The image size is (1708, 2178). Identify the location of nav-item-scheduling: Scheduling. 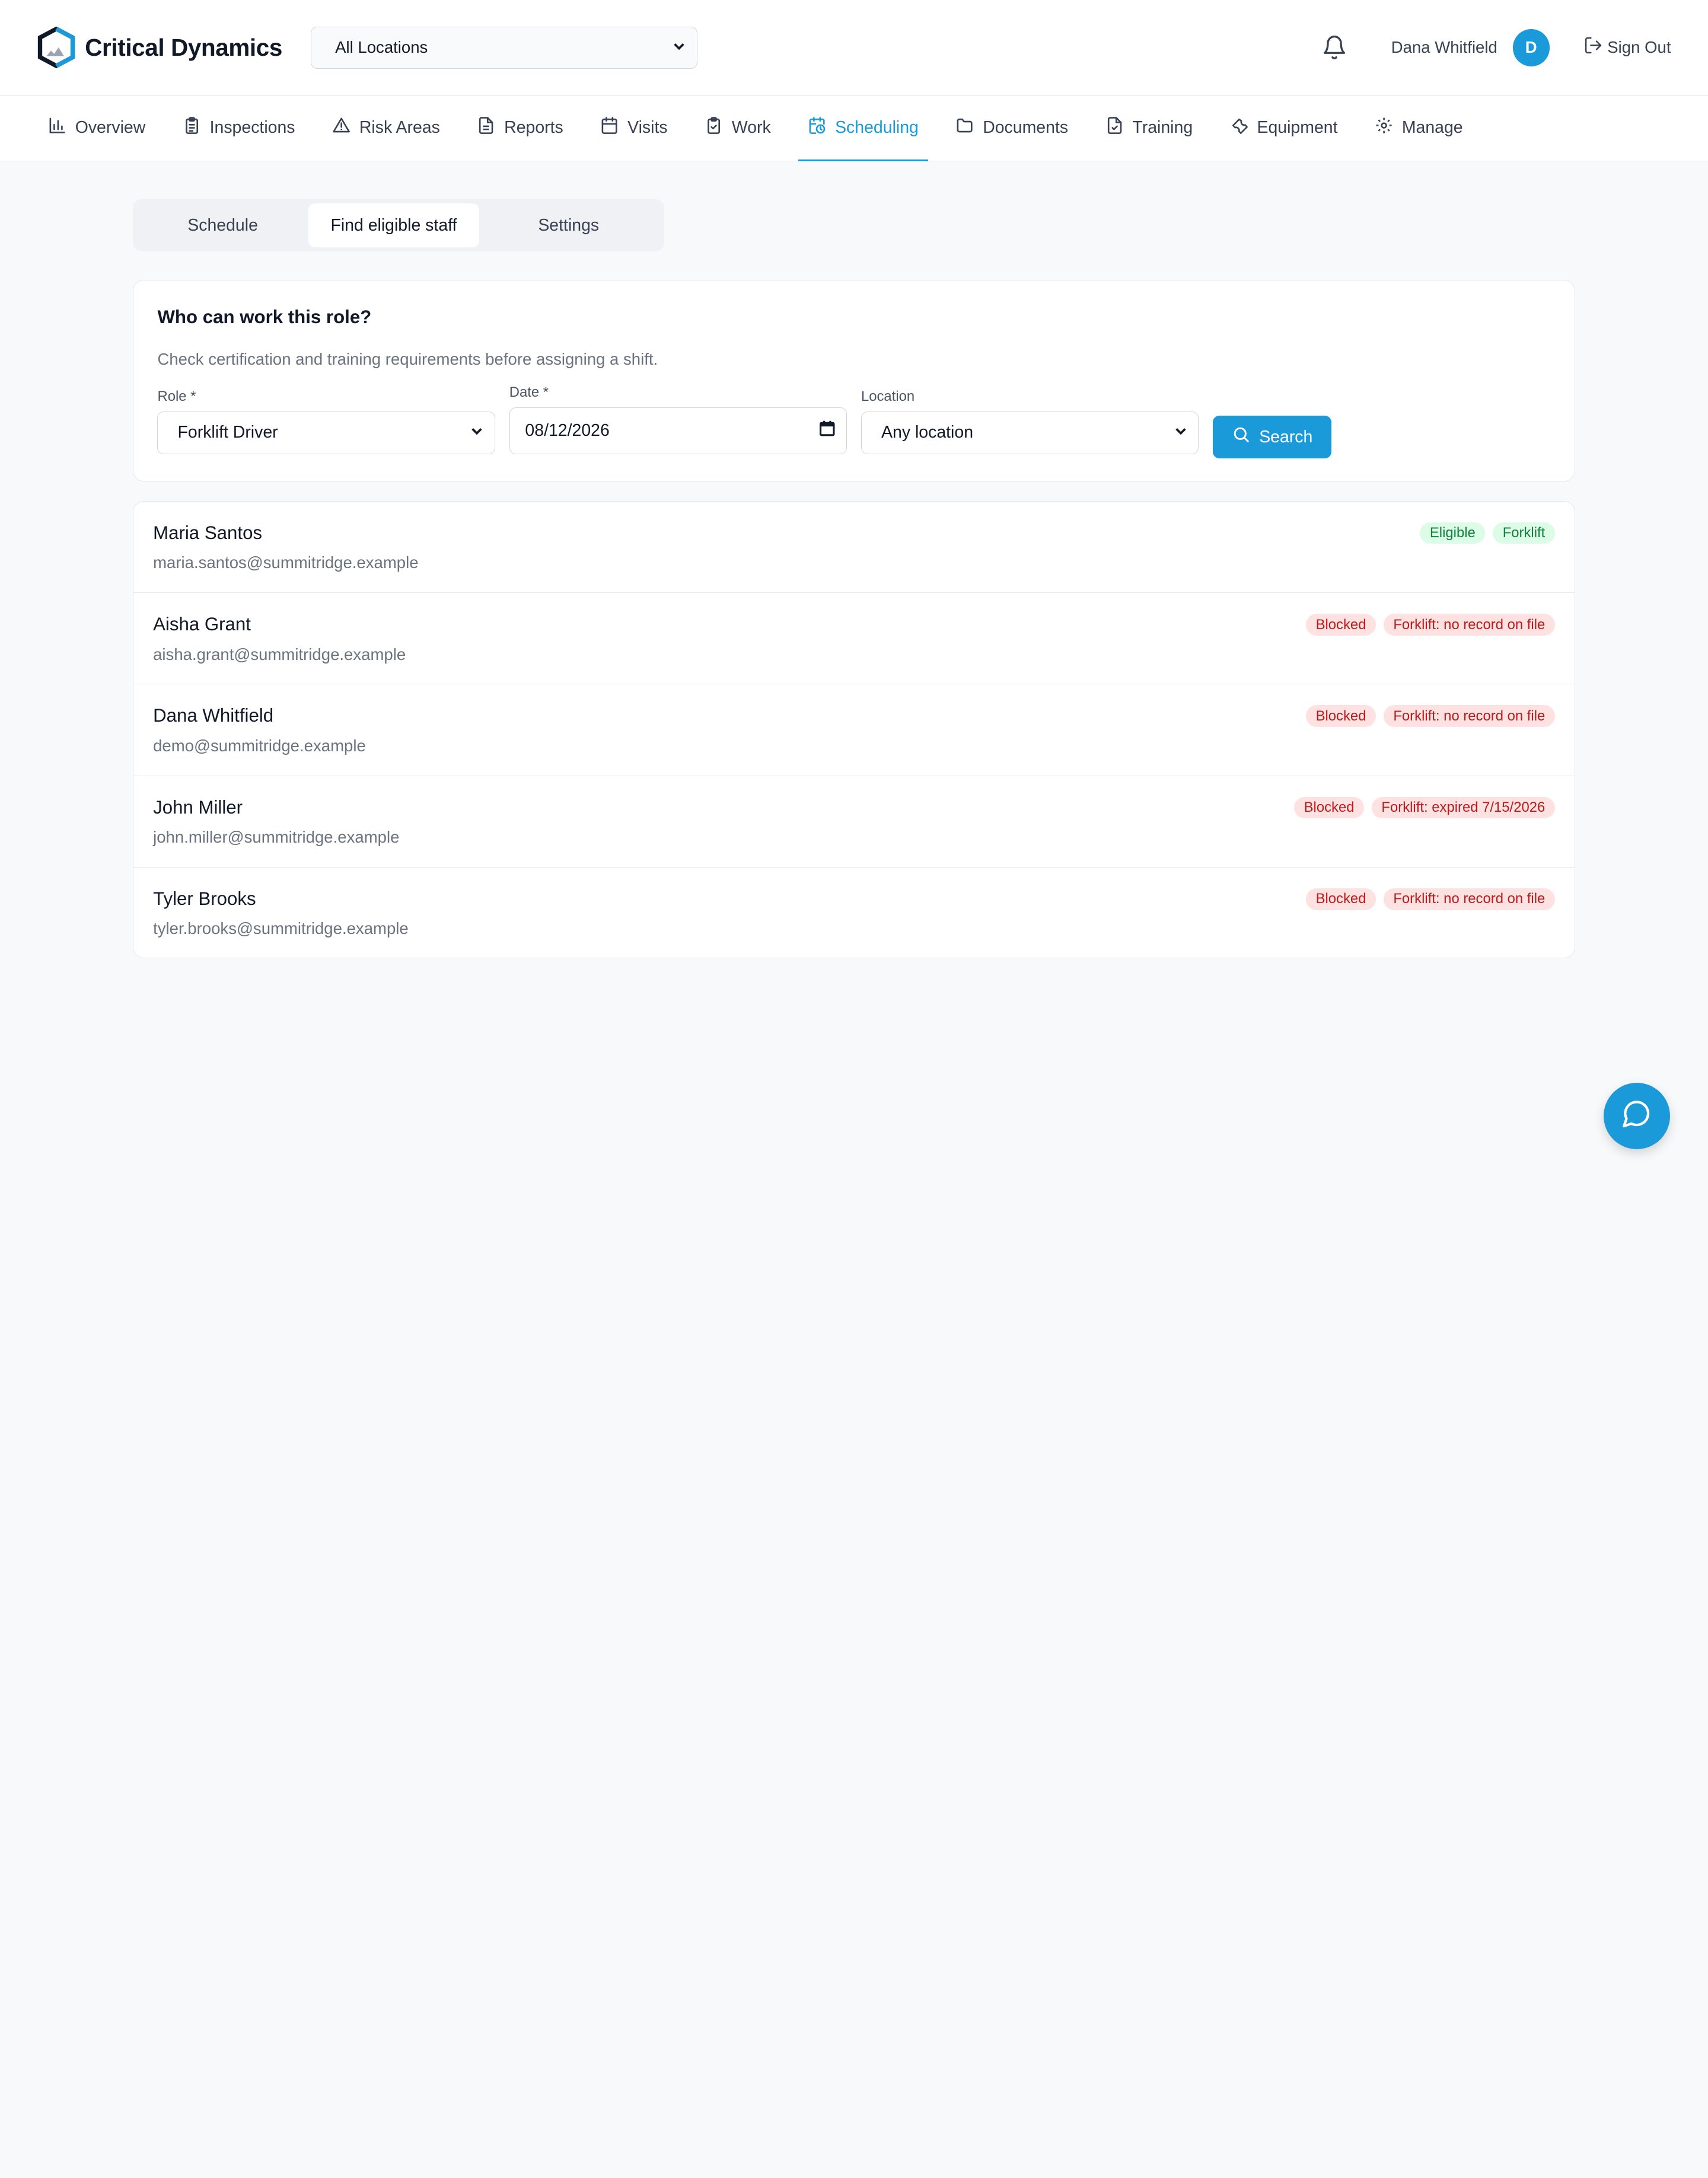
(863, 128).